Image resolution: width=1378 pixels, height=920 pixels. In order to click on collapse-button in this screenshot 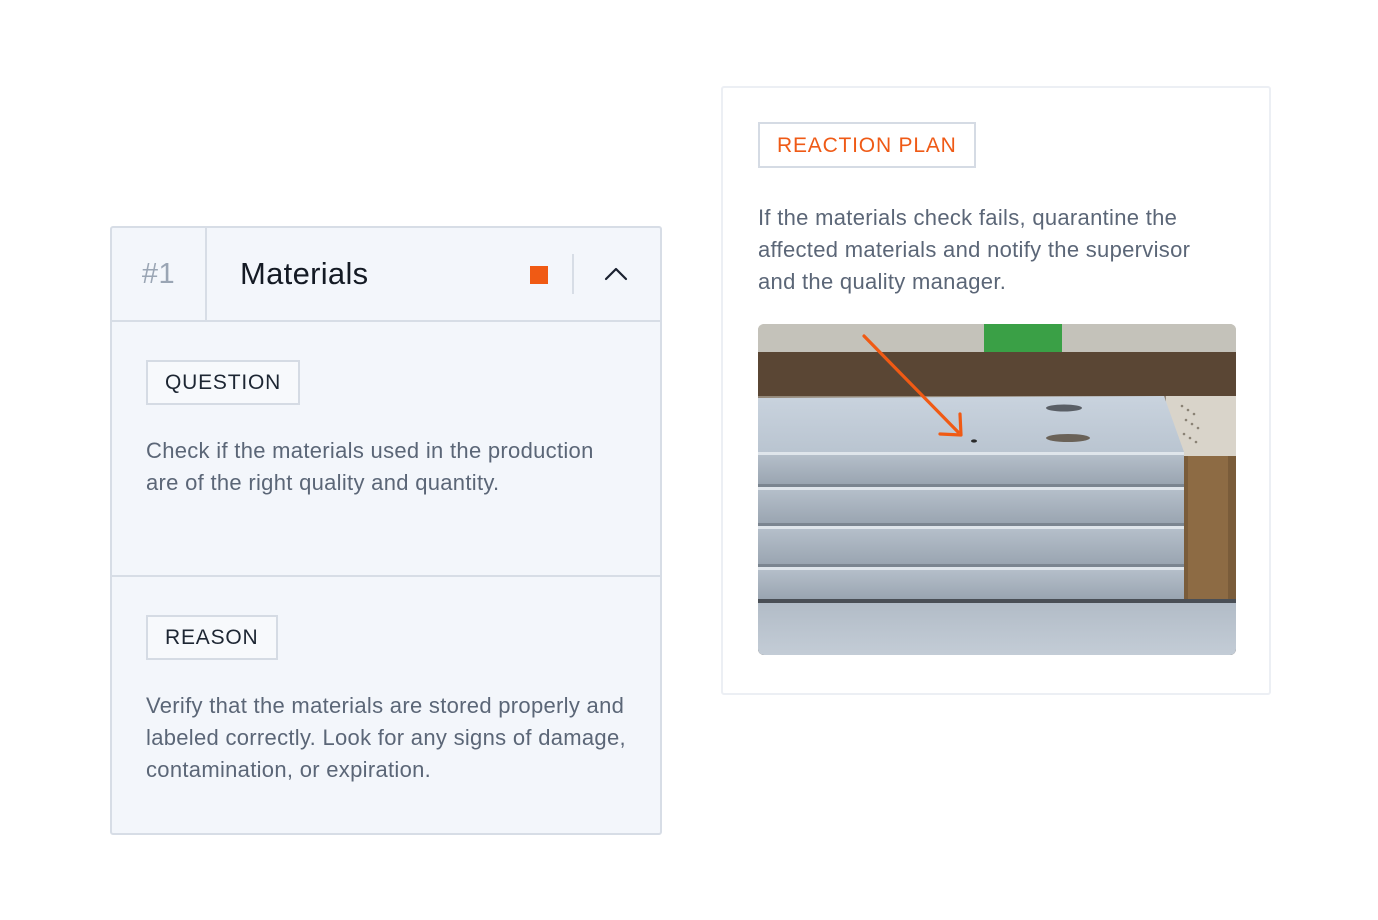, I will do `click(616, 274)`.